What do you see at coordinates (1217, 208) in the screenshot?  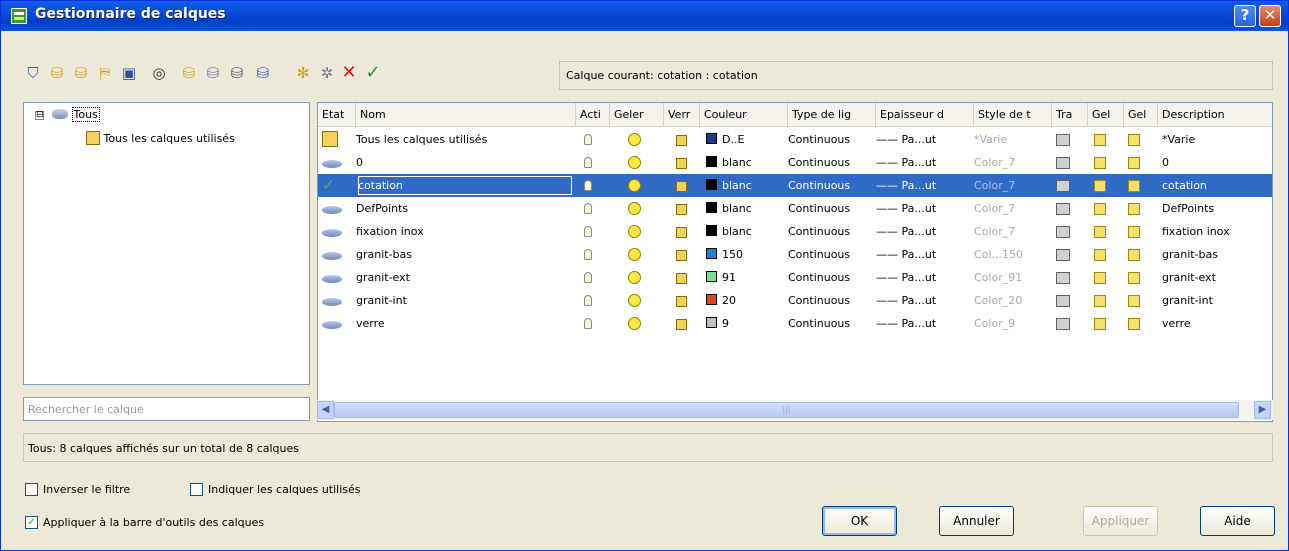 I see `layer-description: DefPoints` at bounding box center [1217, 208].